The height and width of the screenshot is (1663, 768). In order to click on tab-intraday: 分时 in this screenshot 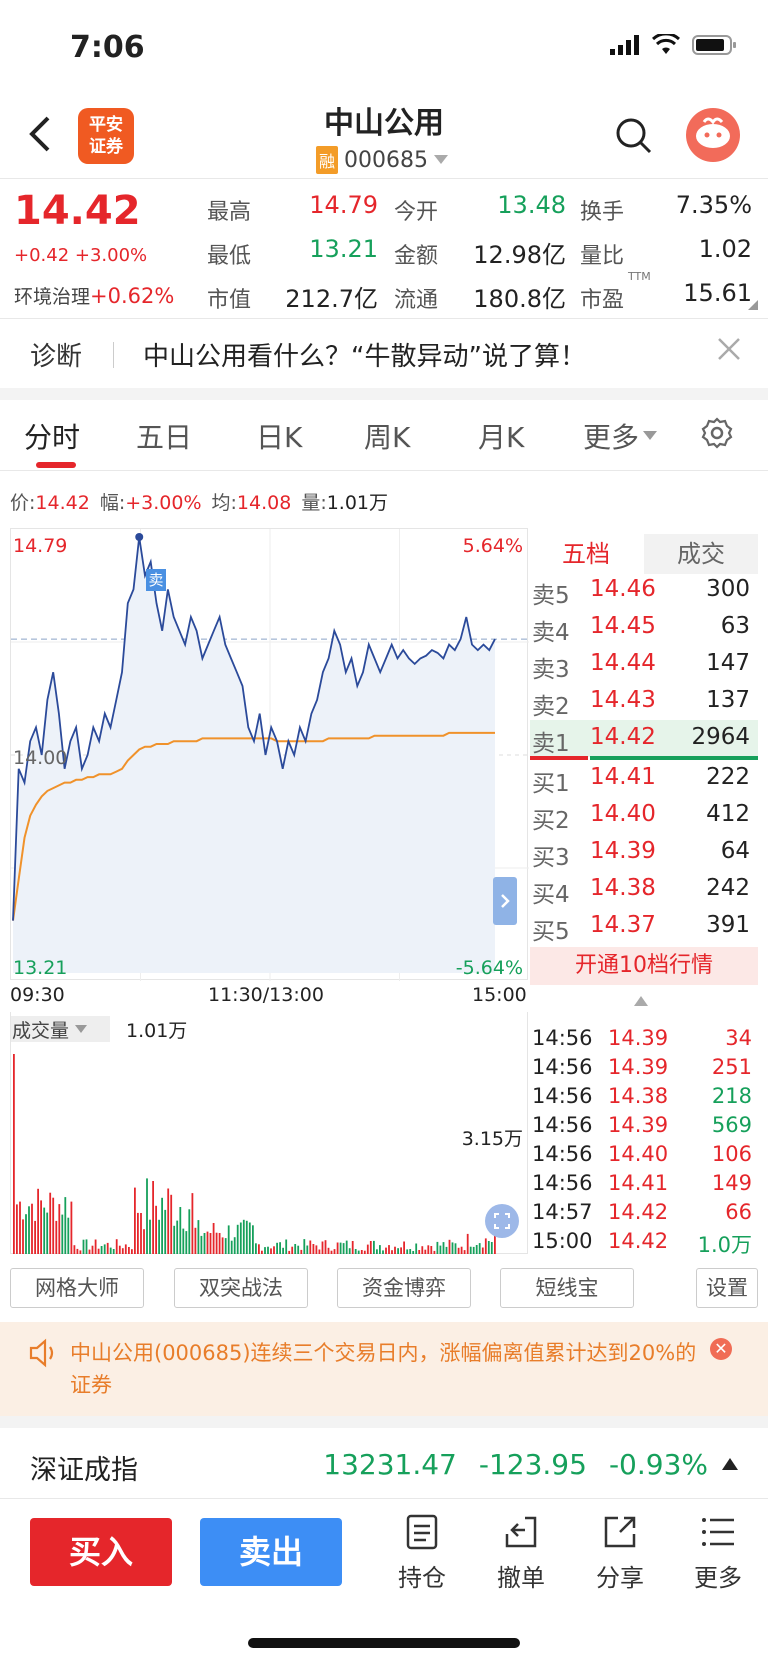, I will do `click(52, 436)`.